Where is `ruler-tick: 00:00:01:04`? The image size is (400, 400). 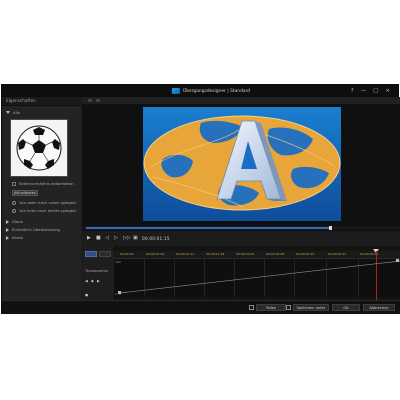 ruler-tick: 00:00:01:04 is located at coordinates (155, 254).